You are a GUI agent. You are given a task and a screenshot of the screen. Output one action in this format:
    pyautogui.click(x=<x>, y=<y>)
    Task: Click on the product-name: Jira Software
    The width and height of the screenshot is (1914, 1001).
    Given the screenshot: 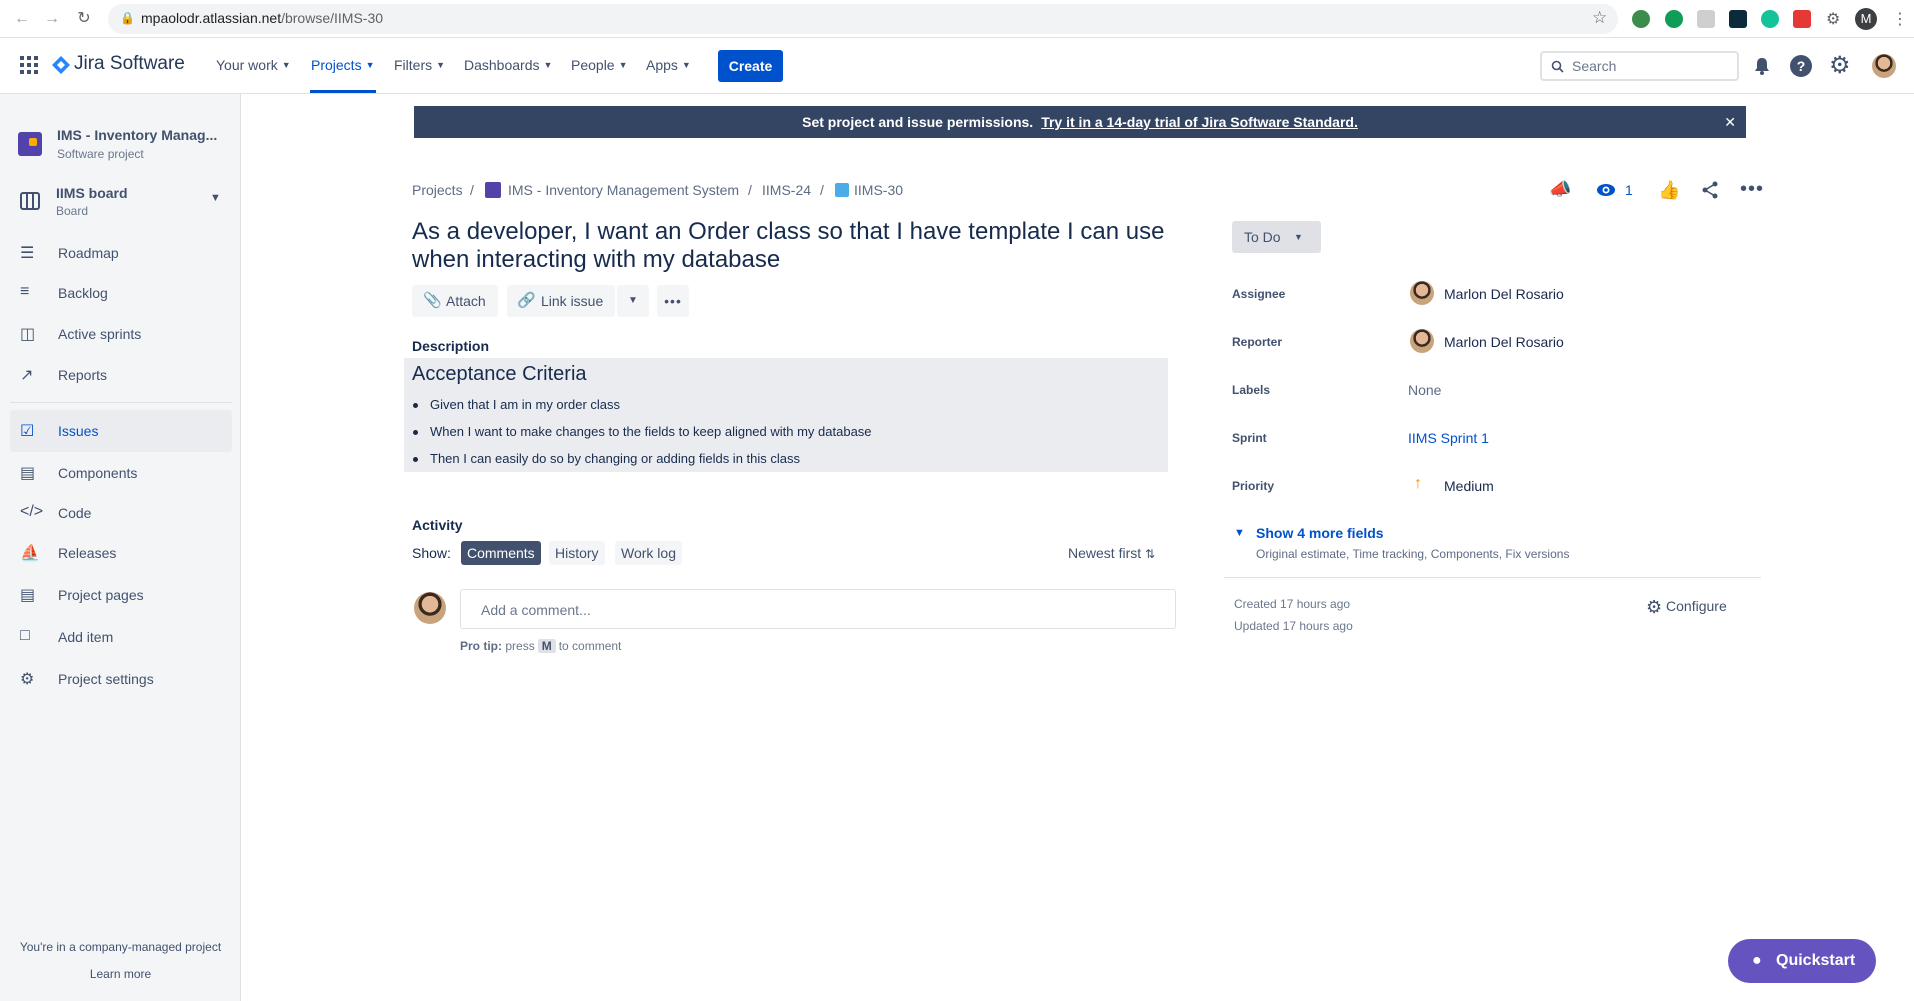 What is the action you would take?
    pyautogui.click(x=129, y=64)
    